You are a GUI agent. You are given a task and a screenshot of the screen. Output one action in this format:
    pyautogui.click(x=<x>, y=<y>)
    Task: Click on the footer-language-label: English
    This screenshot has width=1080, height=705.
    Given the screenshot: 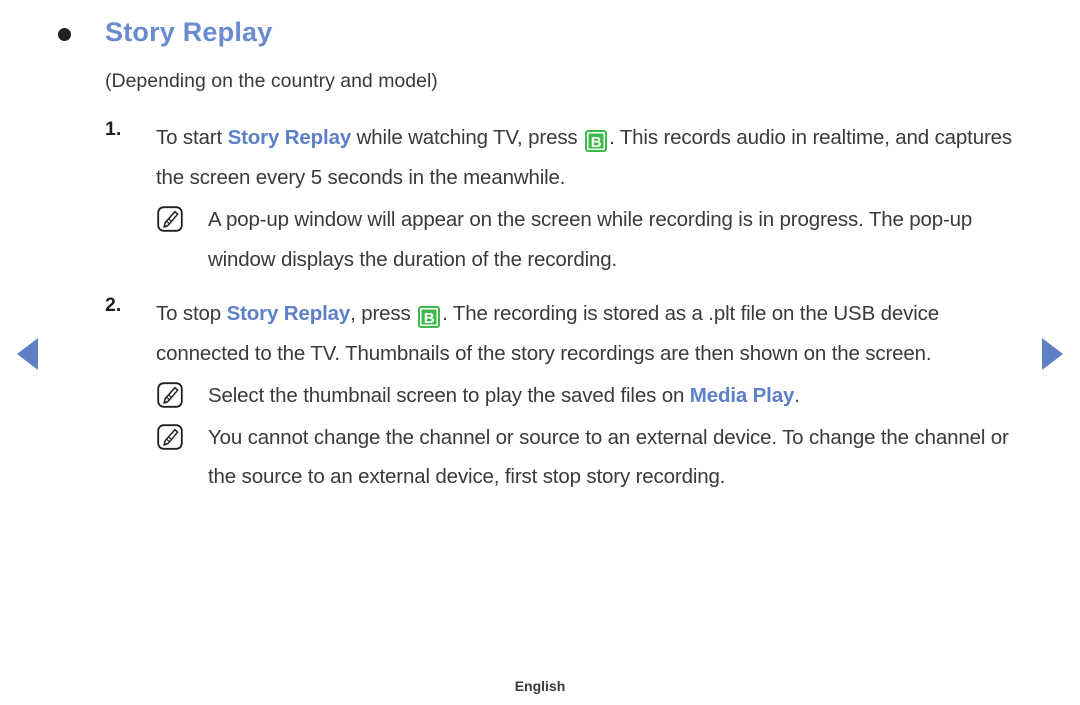 What is the action you would take?
    pyautogui.click(x=540, y=686)
    